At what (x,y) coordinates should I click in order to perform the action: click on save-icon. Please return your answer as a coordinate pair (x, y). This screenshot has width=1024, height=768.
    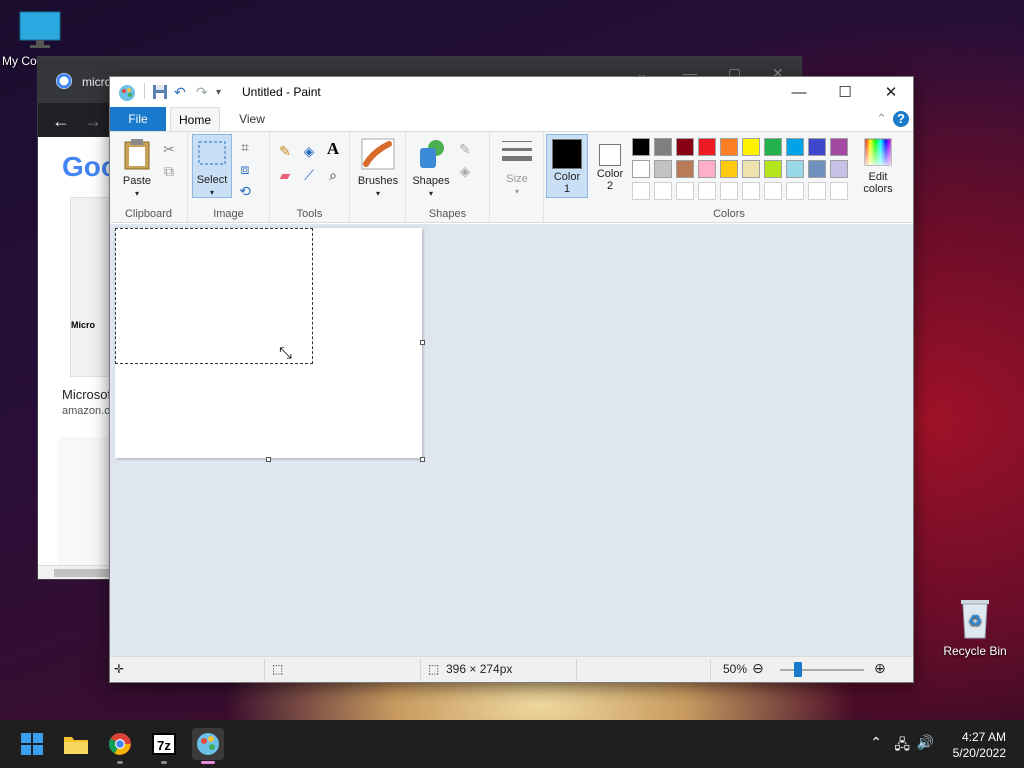
    Looking at the image, I should click on (160, 93).